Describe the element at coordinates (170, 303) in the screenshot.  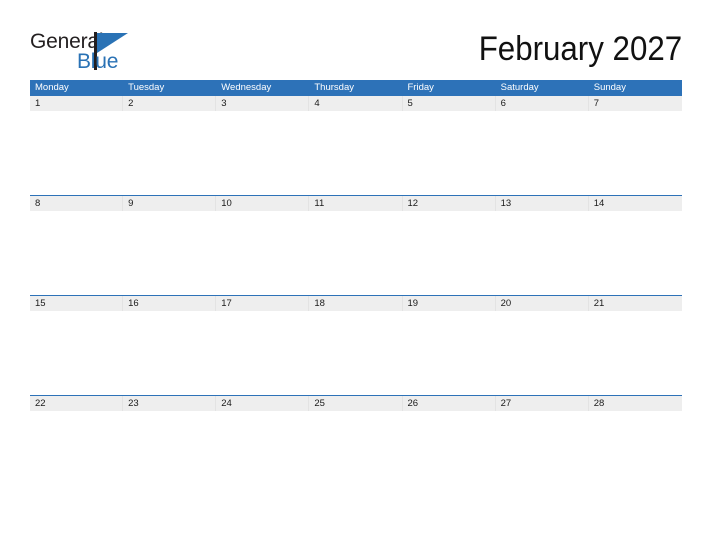
I see `date-cell: 16` at that location.